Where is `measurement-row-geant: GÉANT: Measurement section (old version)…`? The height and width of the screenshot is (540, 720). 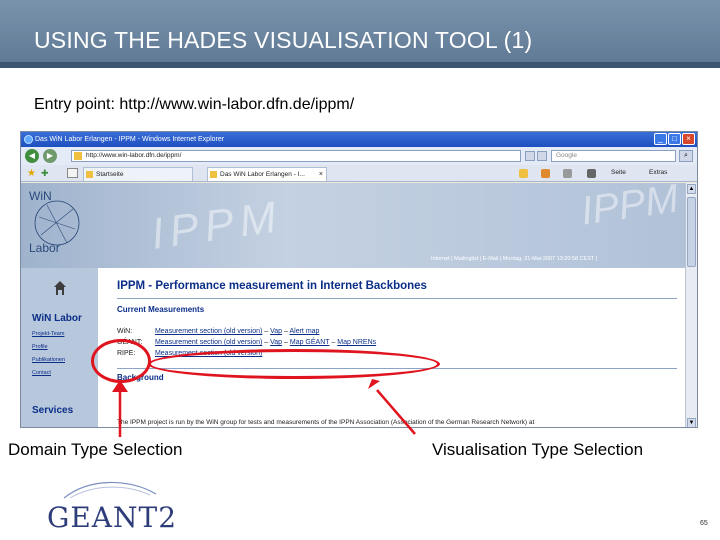
measurement-row-geant: GÉANT: Measurement section (old version)… is located at coordinates (247, 342).